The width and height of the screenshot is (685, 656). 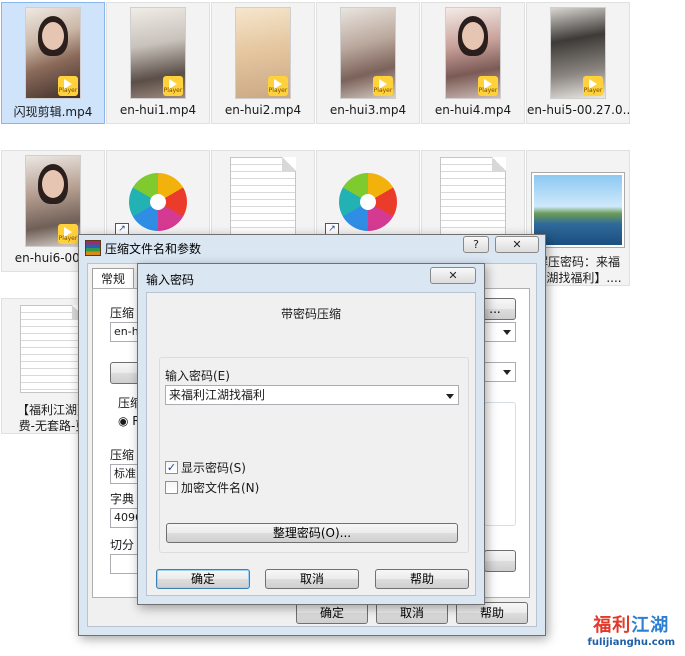 What do you see at coordinates (312, 395) in the screenshot?
I see `password-input: 来福利江湖找福利` at bounding box center [312, 395].